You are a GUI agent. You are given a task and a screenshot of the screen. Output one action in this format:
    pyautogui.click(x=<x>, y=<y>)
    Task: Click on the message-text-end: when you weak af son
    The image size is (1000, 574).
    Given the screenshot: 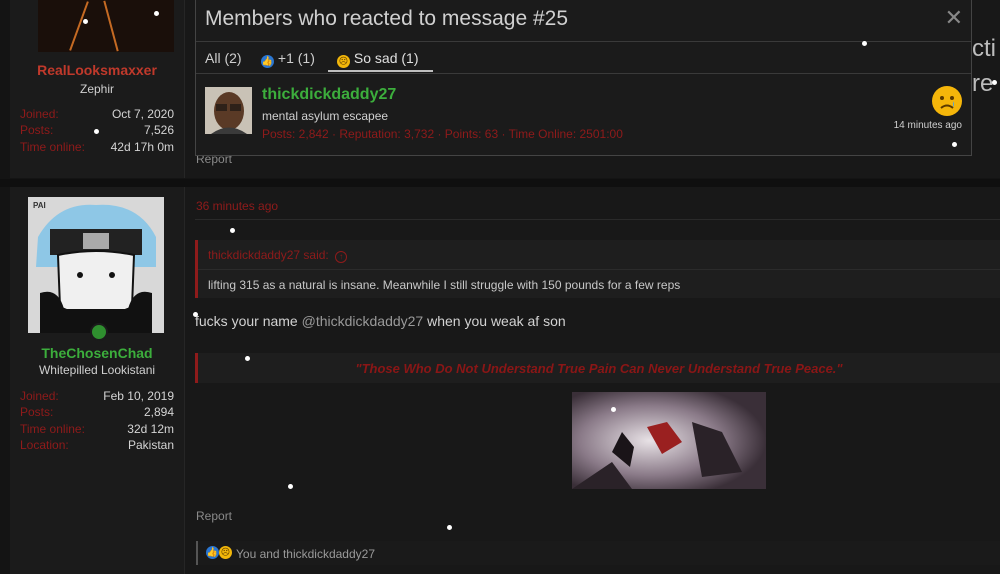 What is the action you would take?
    pyautogui.click(x=496, y=321)
    